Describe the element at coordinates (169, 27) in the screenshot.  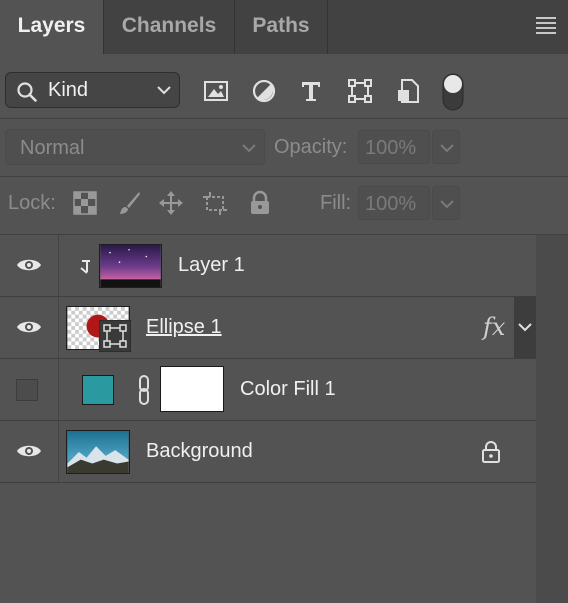
I see `tab-channels: Channels` at that location.